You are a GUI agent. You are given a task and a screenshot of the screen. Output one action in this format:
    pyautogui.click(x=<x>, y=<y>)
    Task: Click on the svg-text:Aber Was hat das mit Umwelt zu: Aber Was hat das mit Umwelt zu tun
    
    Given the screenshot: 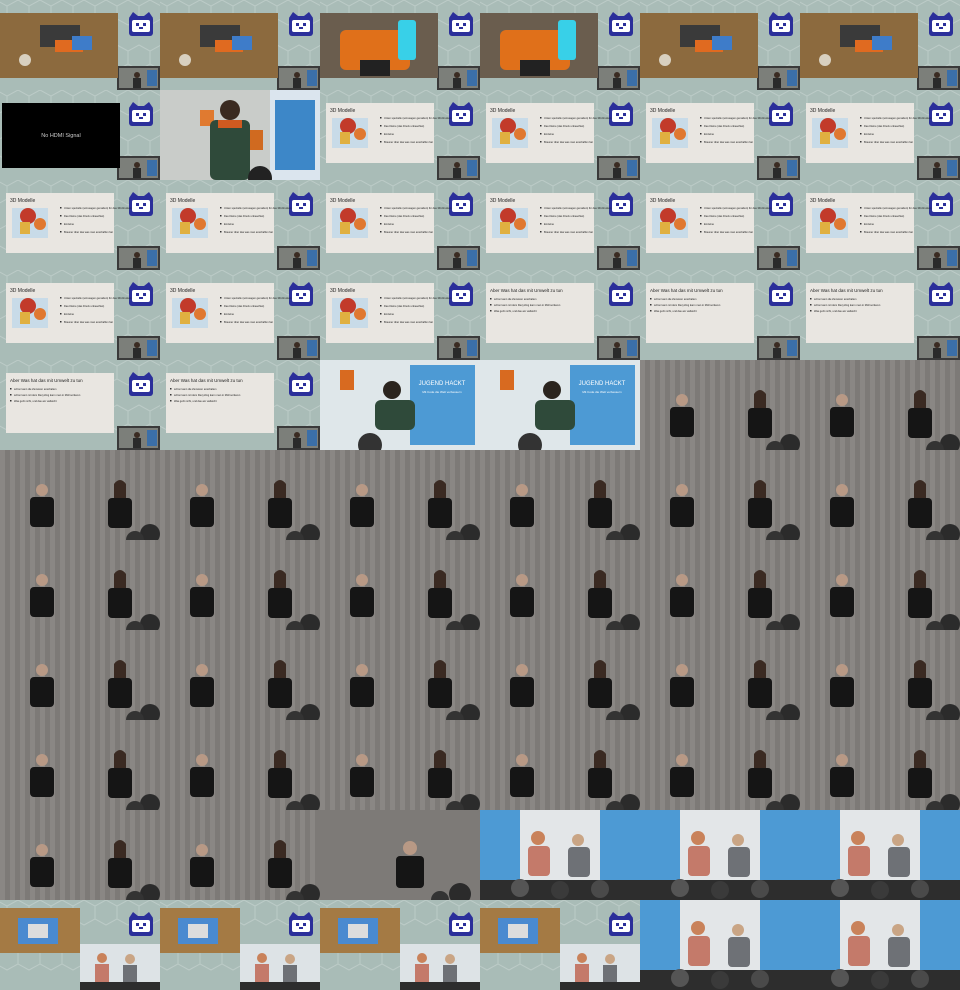 What is the action you would take?
    pyautogui.click(x=46, y=380)
    